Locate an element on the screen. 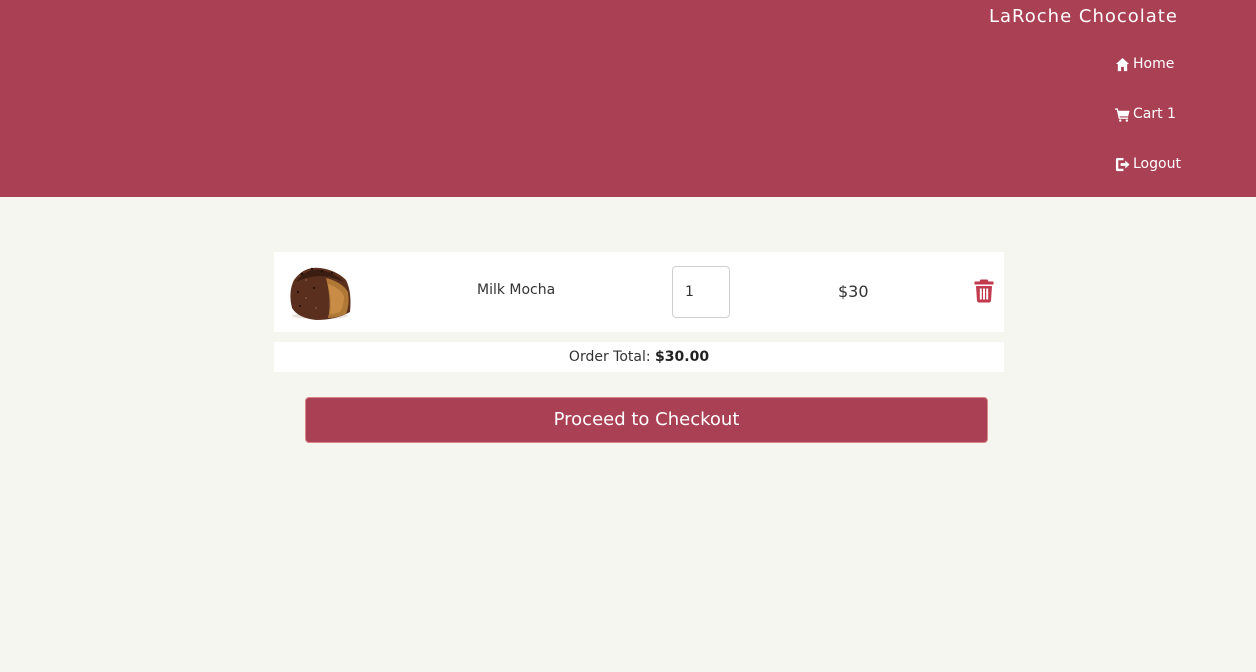 Image resolution: width=1256 pixels, height=672 pixels. nav-cart-link: Cart 1 is located at coordinates (1145, 114).